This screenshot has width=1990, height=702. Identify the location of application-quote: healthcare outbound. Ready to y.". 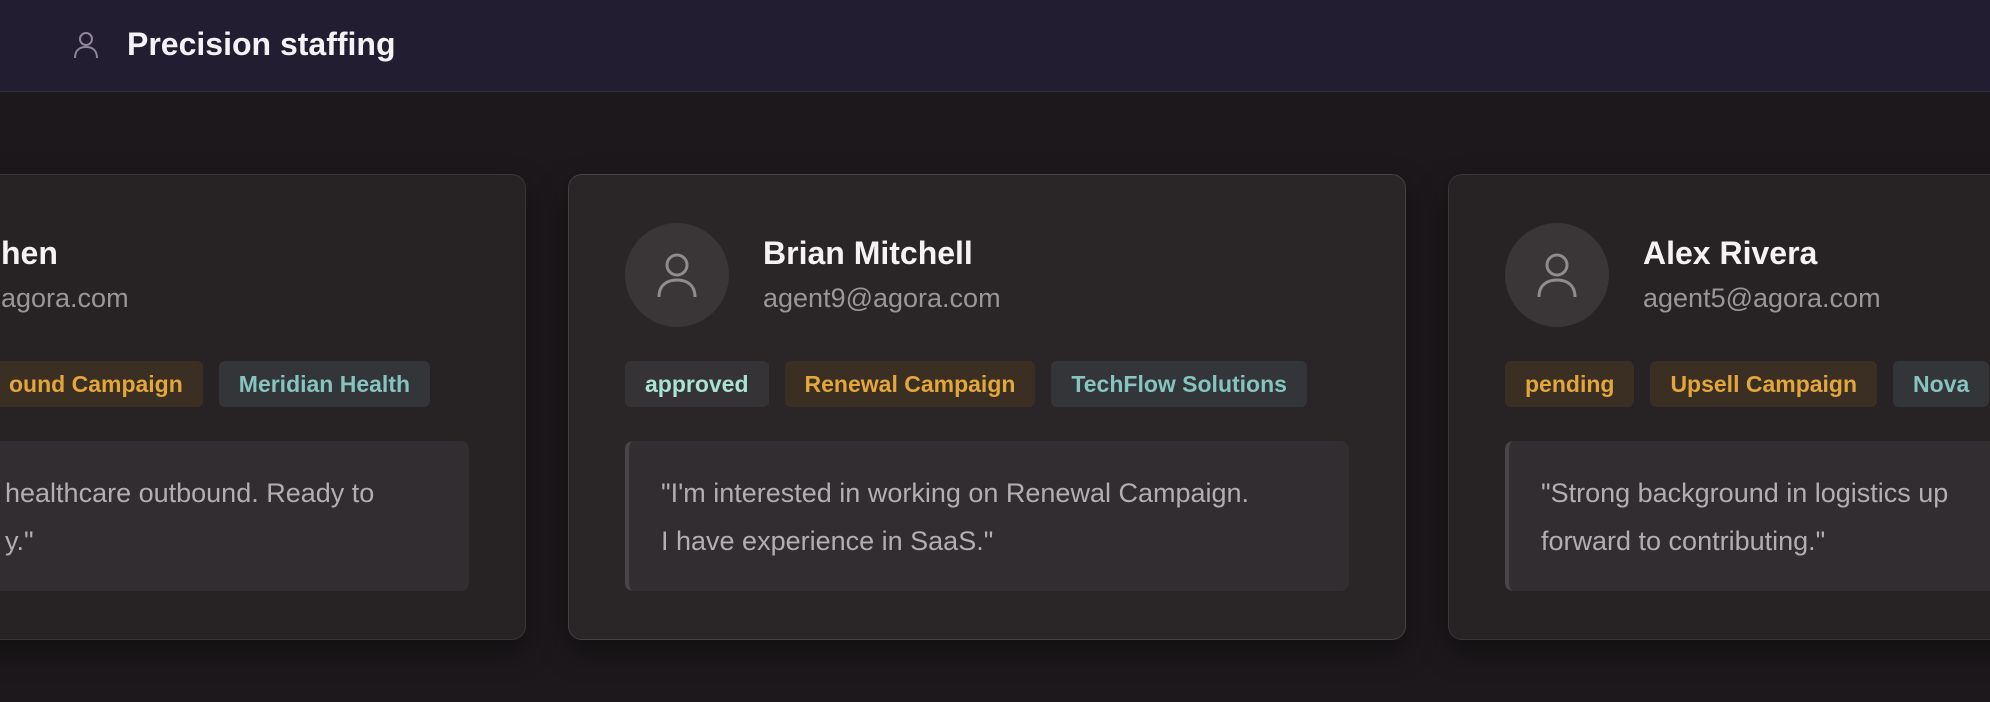
(234, 516).